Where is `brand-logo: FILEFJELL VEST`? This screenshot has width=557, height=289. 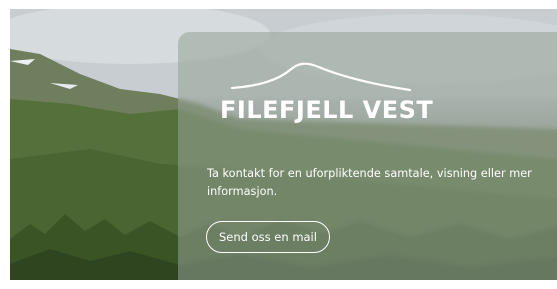
brand-logo: FILEFJELL VEST is located at coordinates (326, 95).